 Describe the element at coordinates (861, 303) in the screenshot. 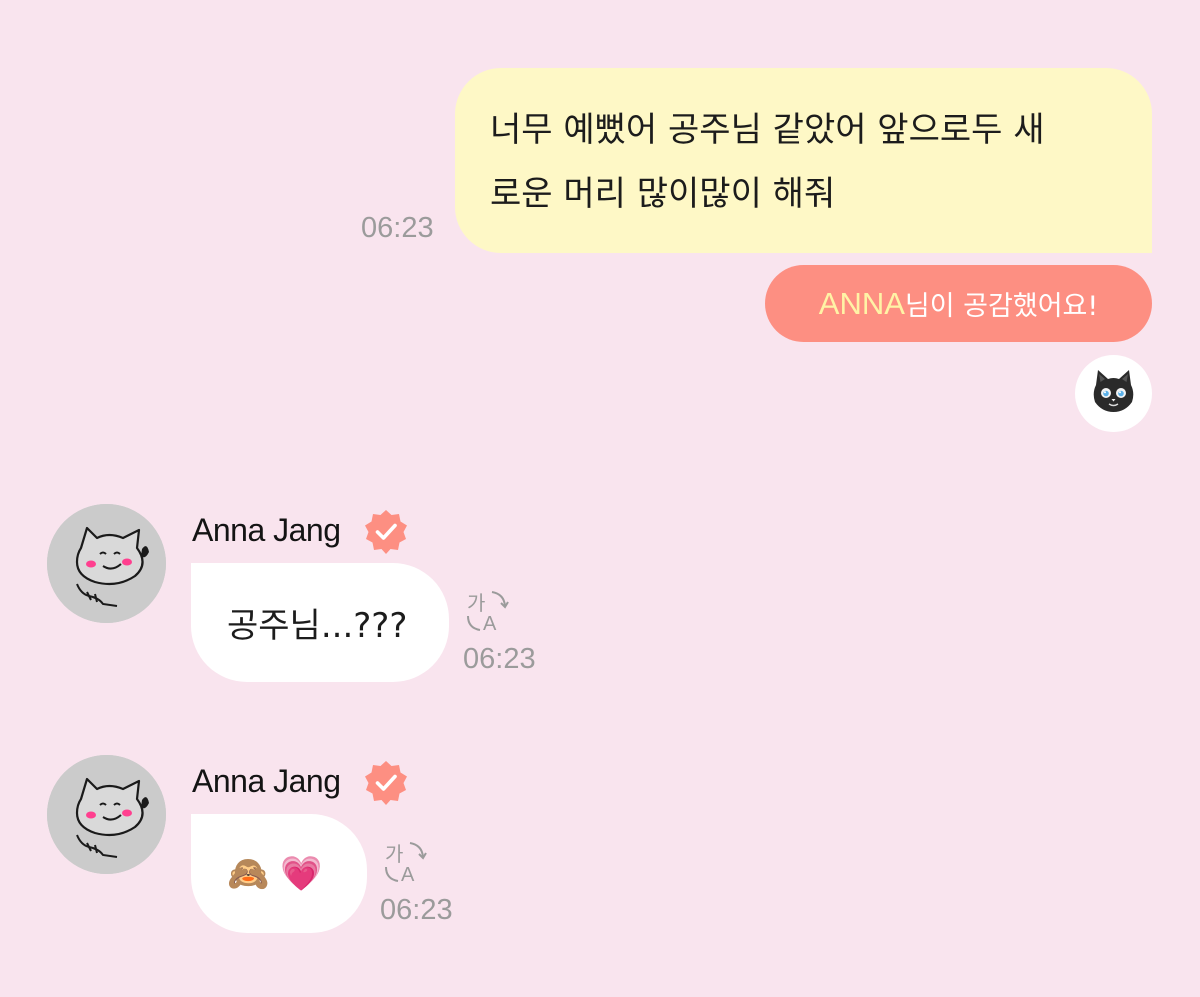

I see `reaction-user-name: ANNA` at that location.